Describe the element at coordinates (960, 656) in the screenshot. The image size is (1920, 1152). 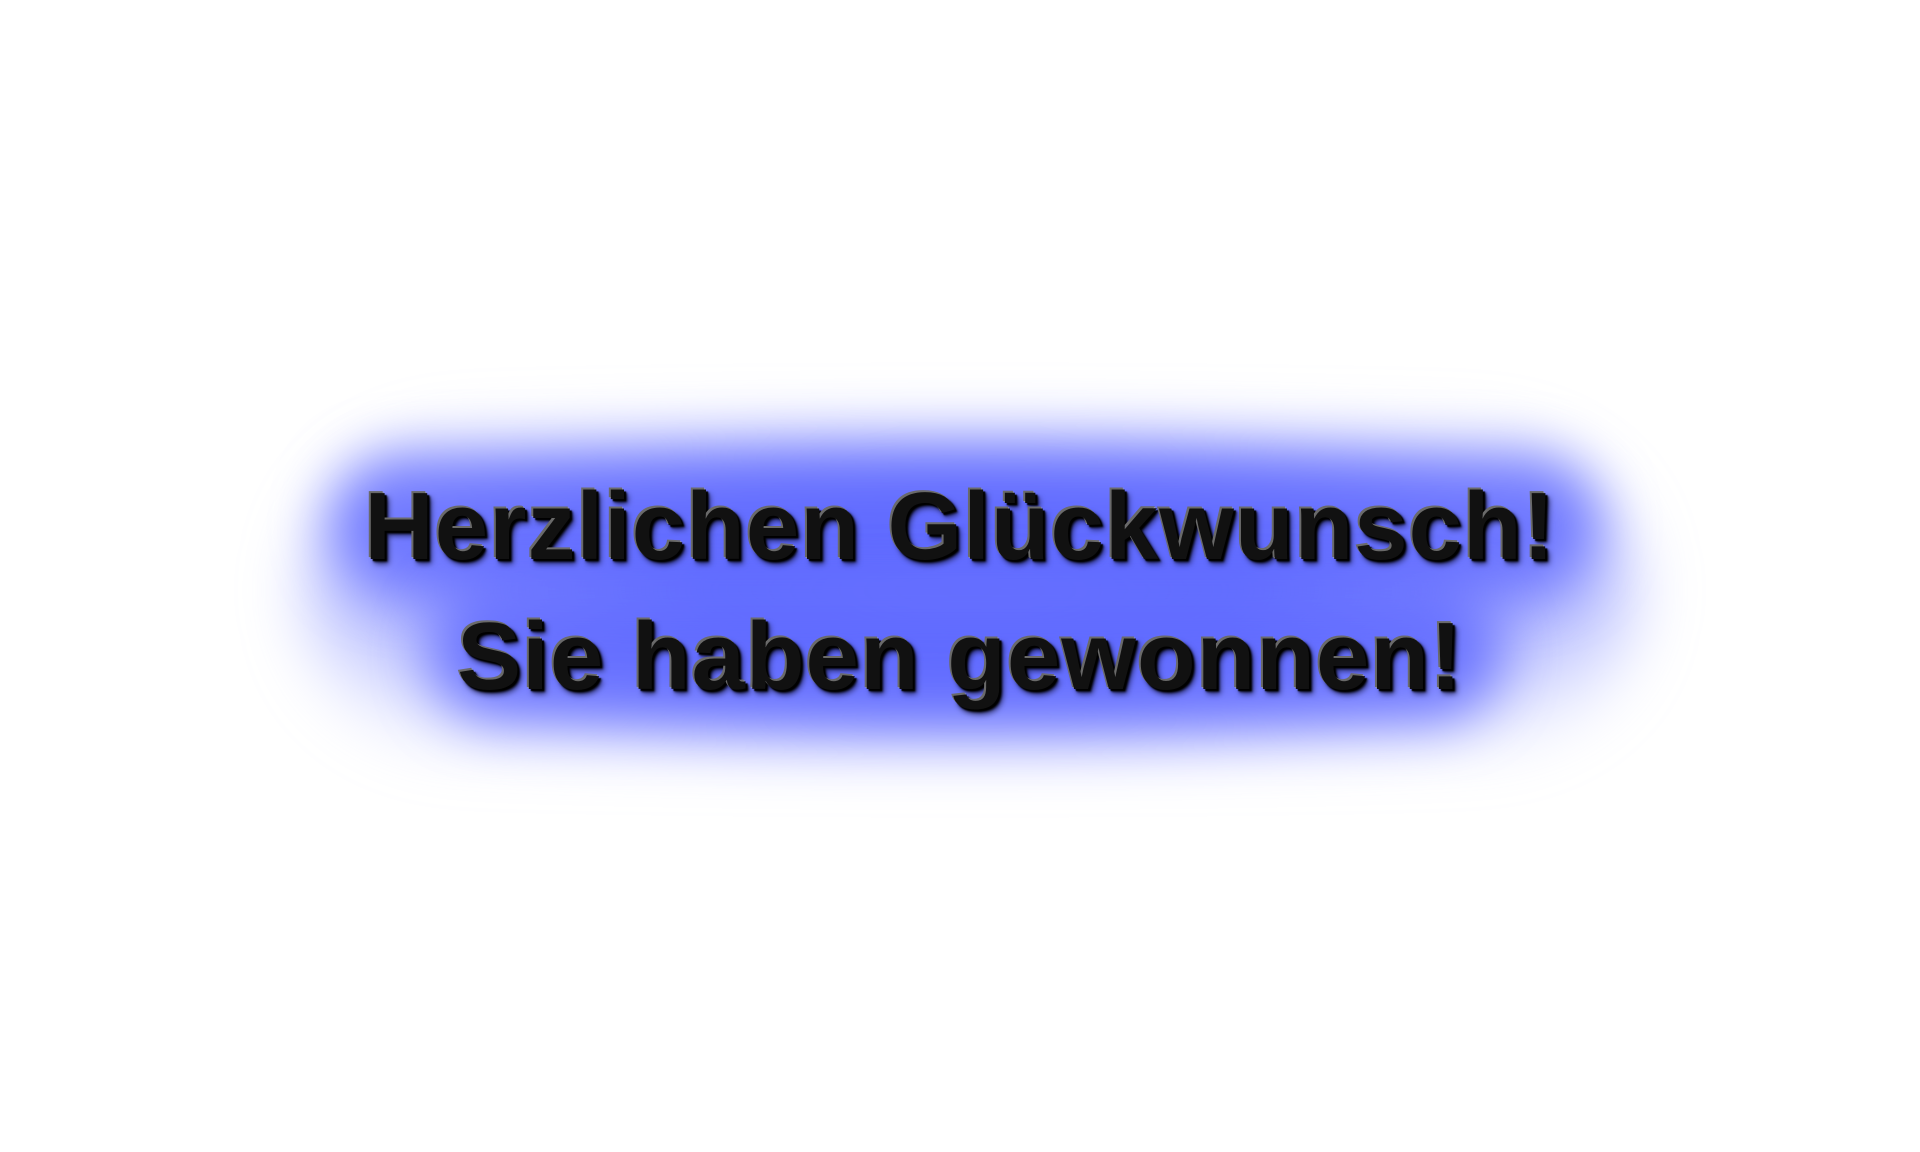
I see `message-line-2: Sie haben gewonnen!` at that location.